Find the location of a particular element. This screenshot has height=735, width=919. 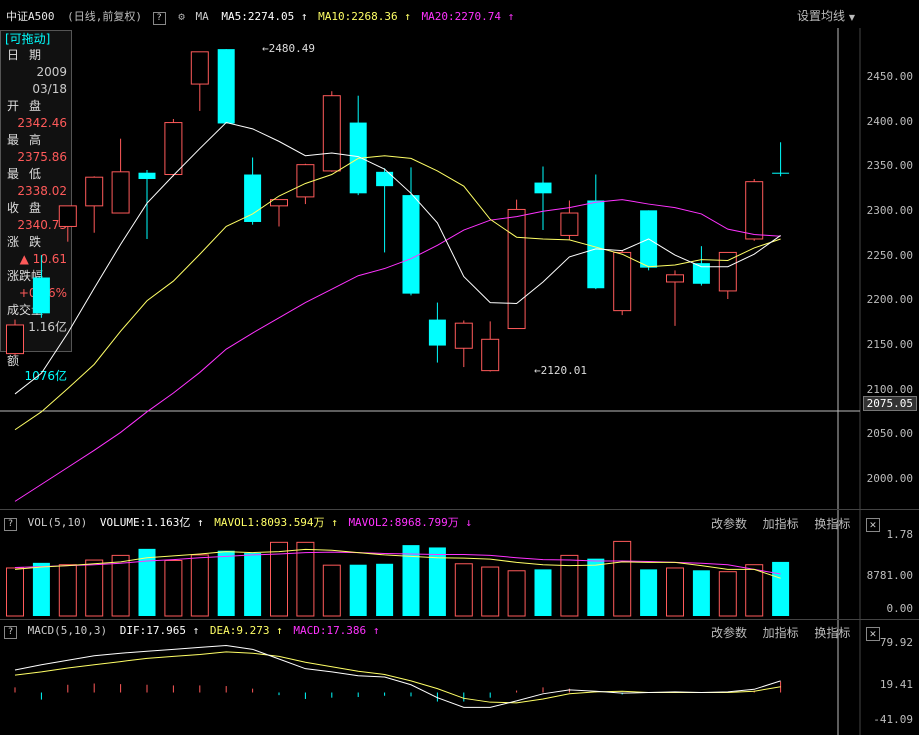

price-tick: 2400.00 is located at coordinates (889, 121).